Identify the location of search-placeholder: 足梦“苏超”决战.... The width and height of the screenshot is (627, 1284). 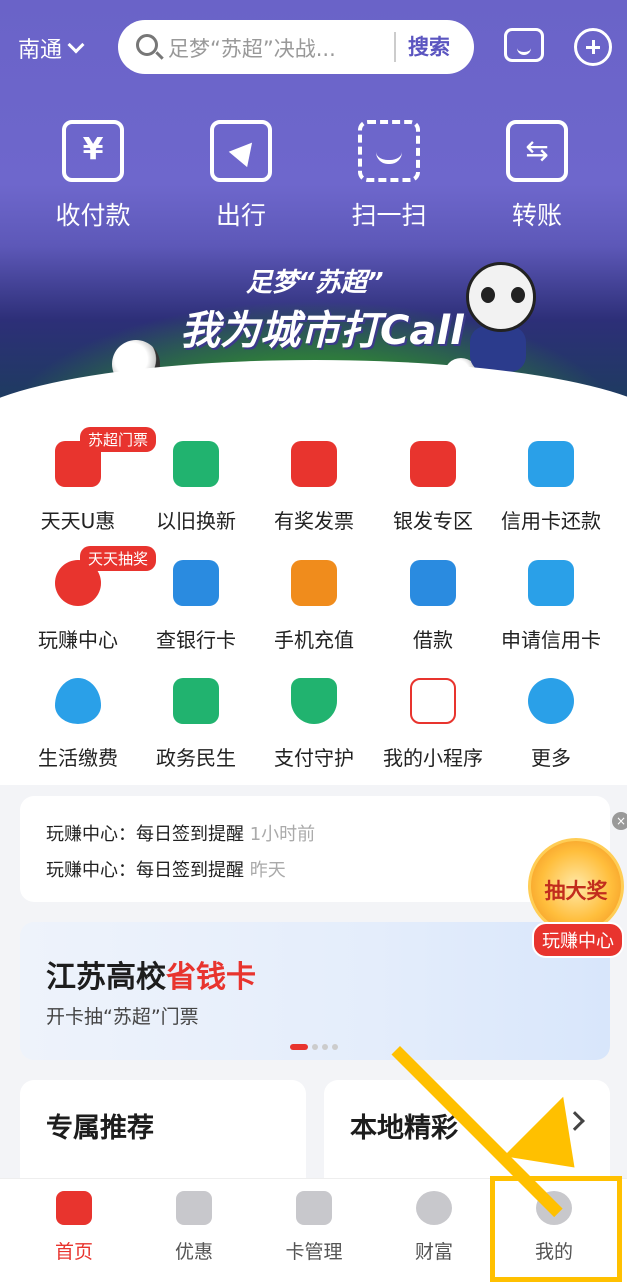
(283, 48).